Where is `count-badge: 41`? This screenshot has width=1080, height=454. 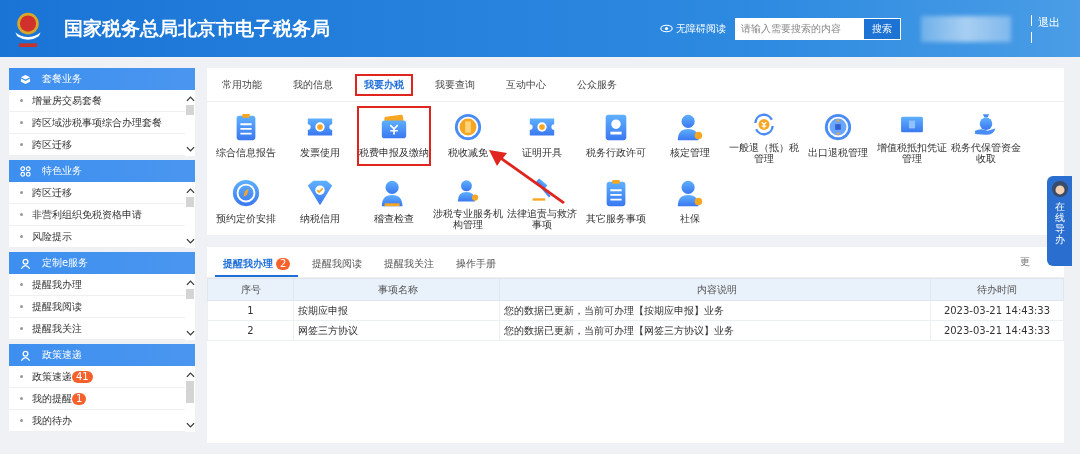 count-badge: 41 is located at coordinates (82, 376).